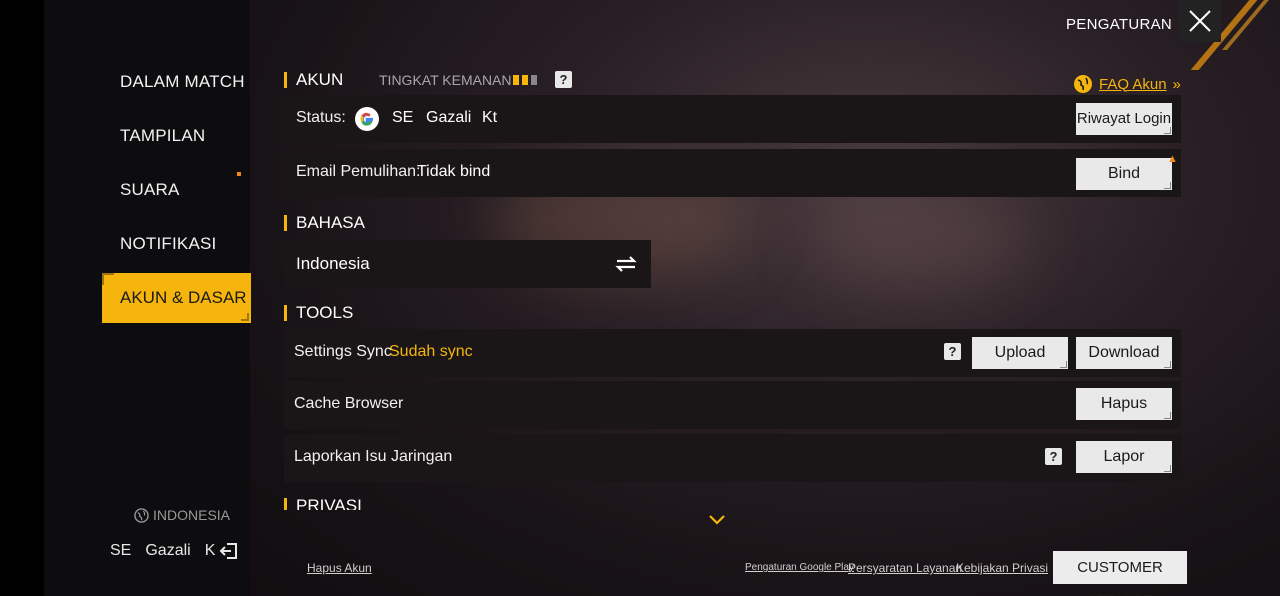  What do you see at coordinates (1119, 24) in the screenshot?
I see `page-title: PENGATURAN` at bounding box center [1119, 24].